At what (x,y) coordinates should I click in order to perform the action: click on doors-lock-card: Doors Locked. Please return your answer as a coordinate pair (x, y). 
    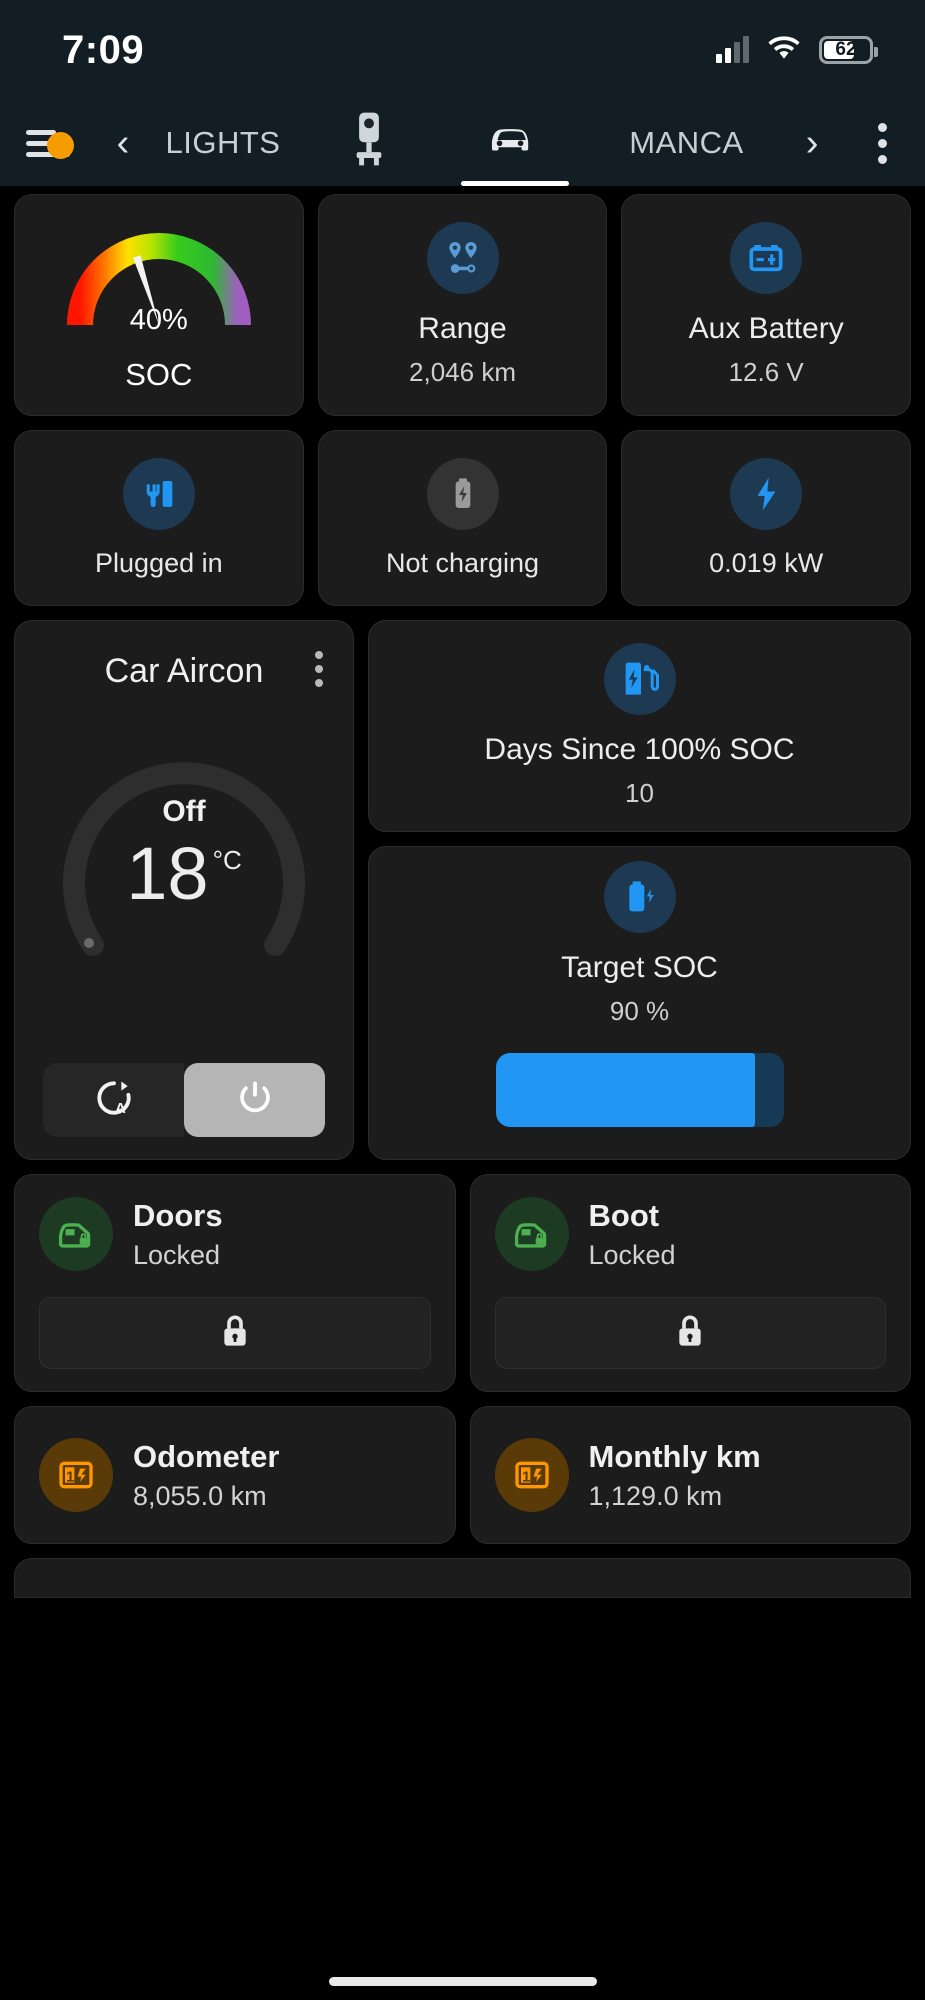
    Looking at the image, I should click on (235, 1283).